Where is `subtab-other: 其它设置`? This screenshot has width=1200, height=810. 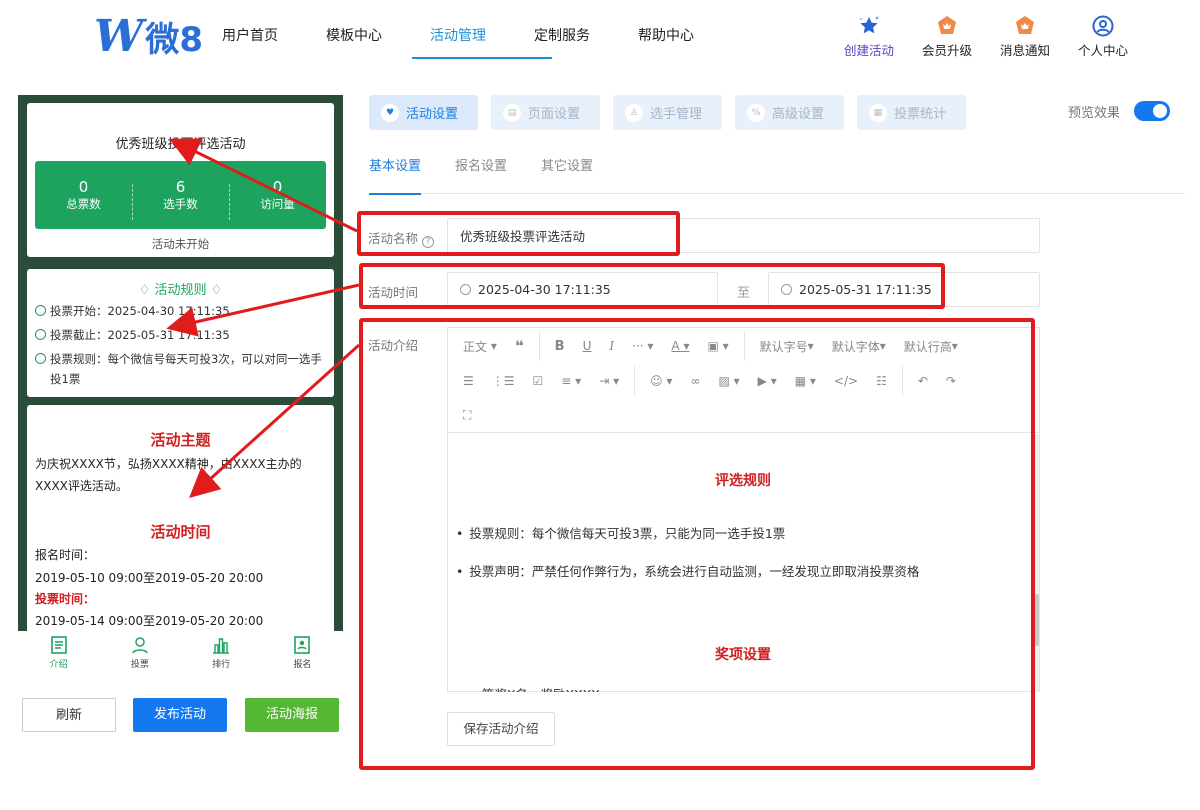
subtab-other: 其它设置 is located at coordinates (567, 174).